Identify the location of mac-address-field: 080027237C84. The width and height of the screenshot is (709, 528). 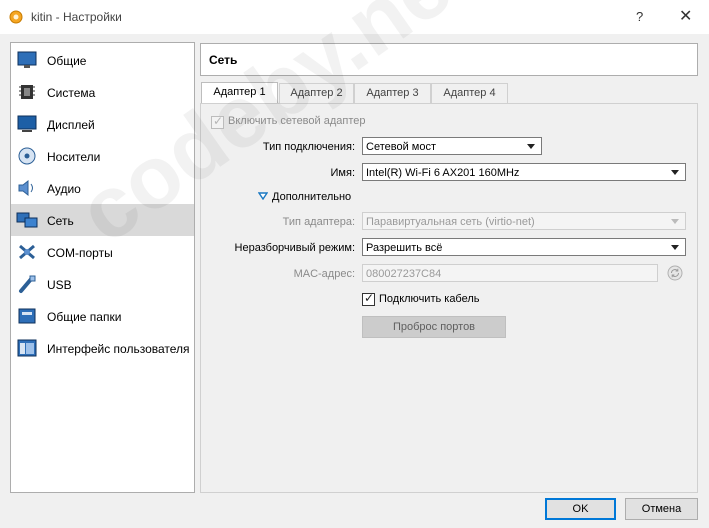
(510, 273).